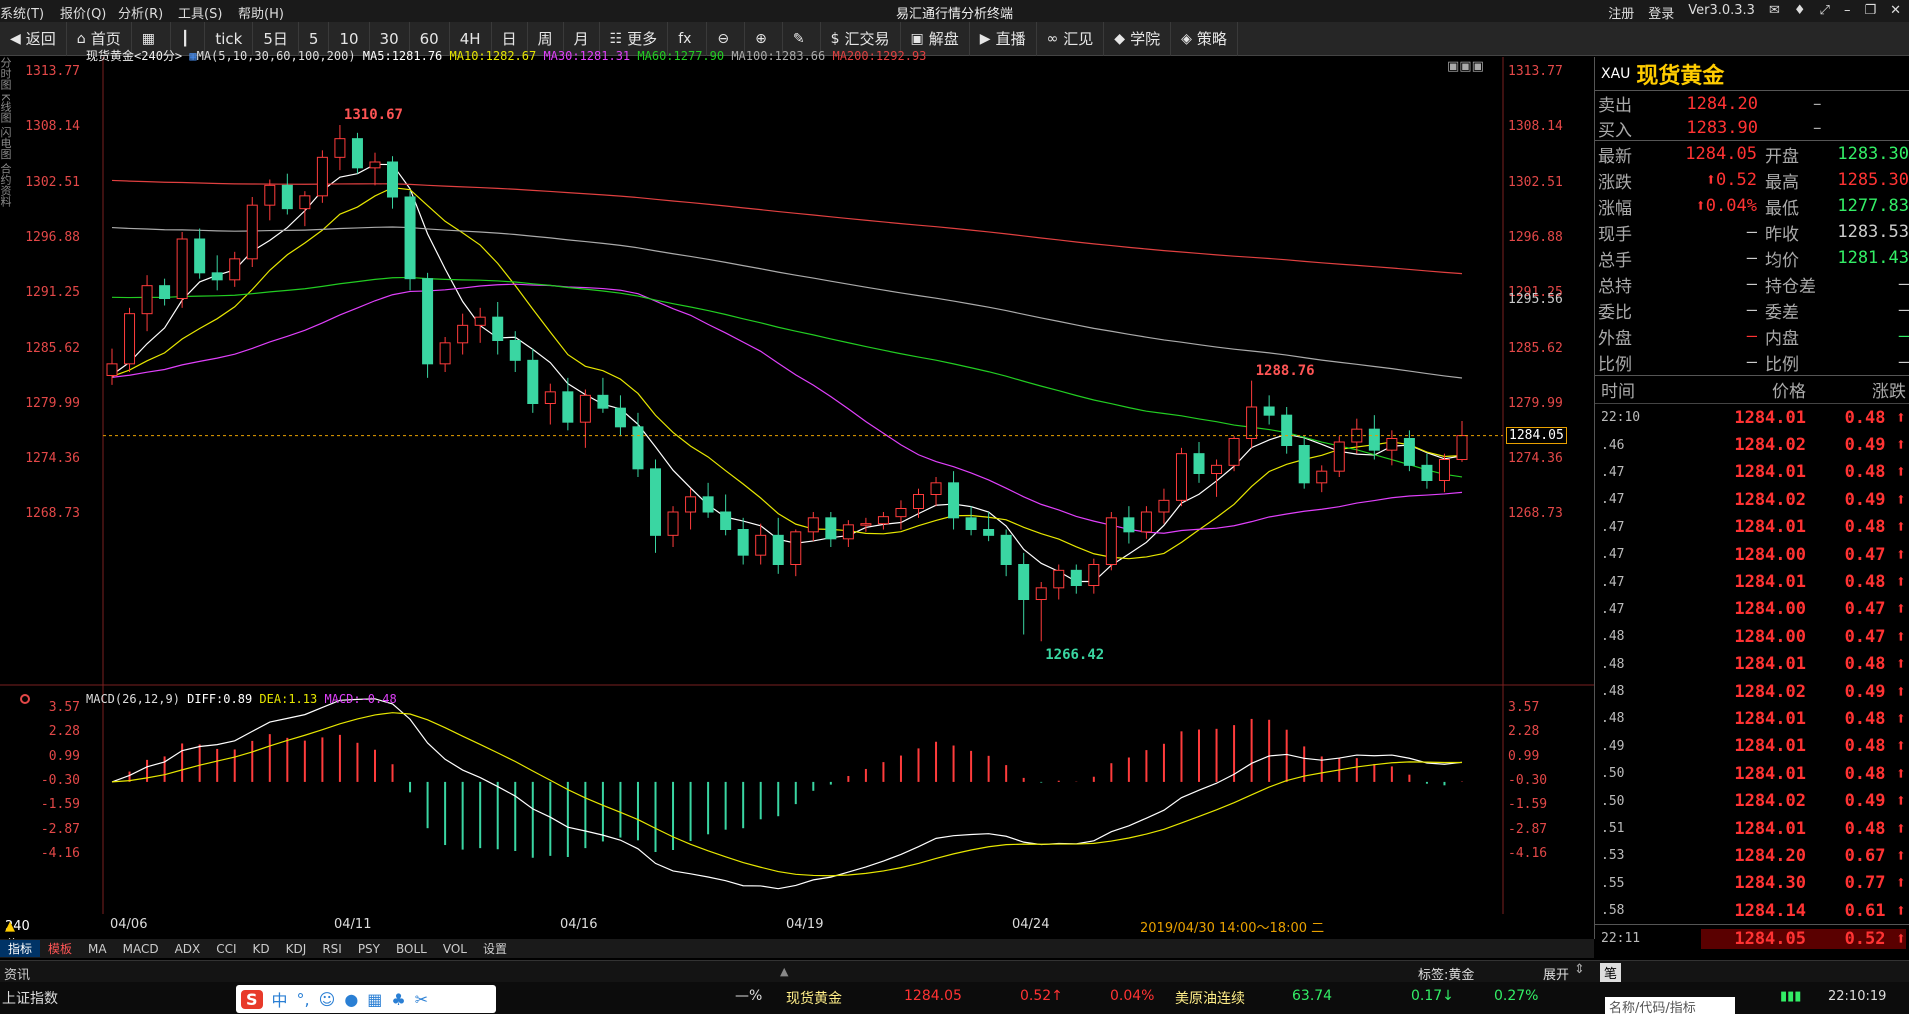  I want to click on quote-row: 比例 – 比例 –, so click(1752, 362).